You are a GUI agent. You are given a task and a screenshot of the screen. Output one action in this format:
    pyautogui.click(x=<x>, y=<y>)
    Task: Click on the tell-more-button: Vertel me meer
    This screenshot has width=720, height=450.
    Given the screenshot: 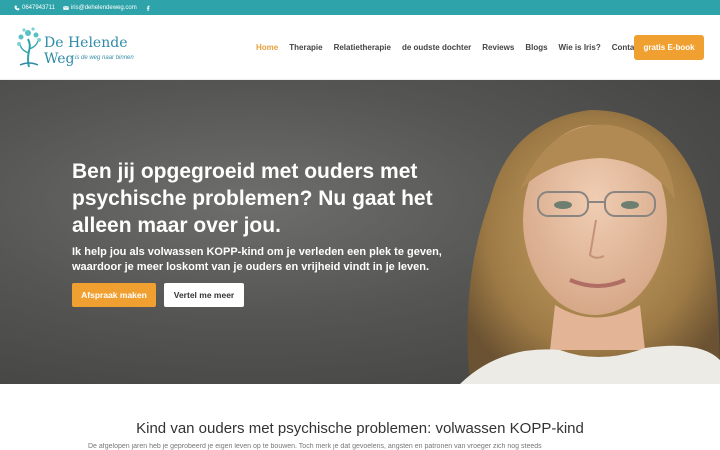 What is the action you would take?
    pyautogui.click(x=204, y=295)
    